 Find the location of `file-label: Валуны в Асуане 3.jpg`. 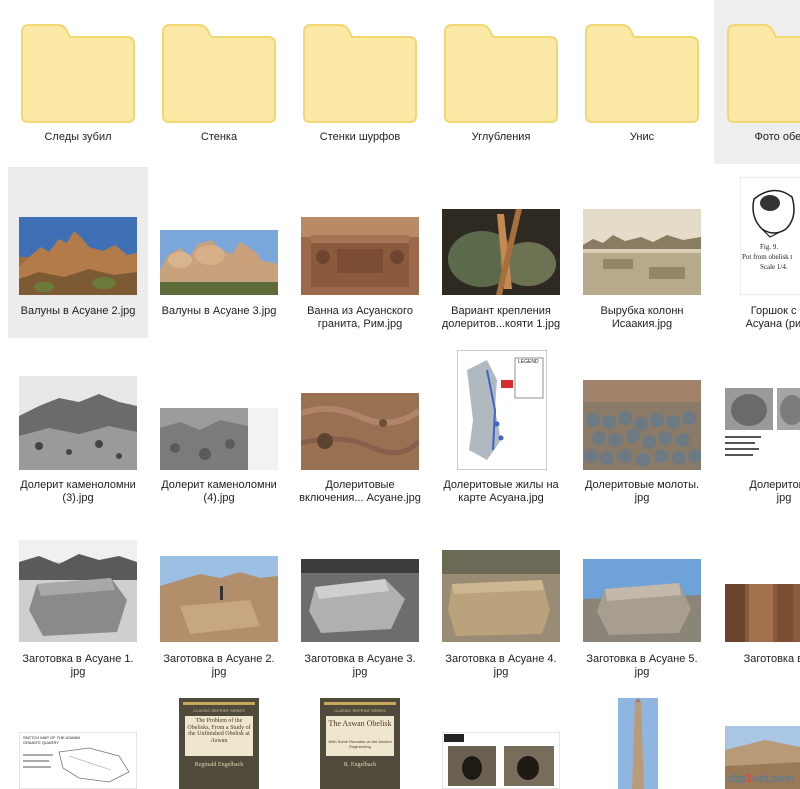

file-label: Валуны в Асуане 3.jpg is located at coordinates (219, 311).